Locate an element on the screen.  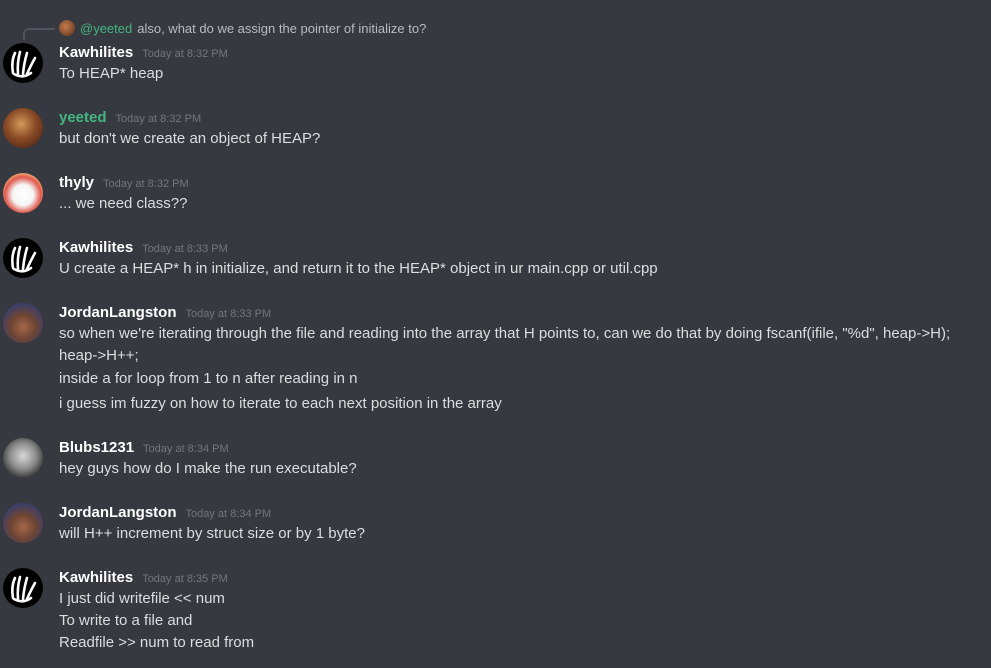
reply-connector is located at coordinates (39, 34).